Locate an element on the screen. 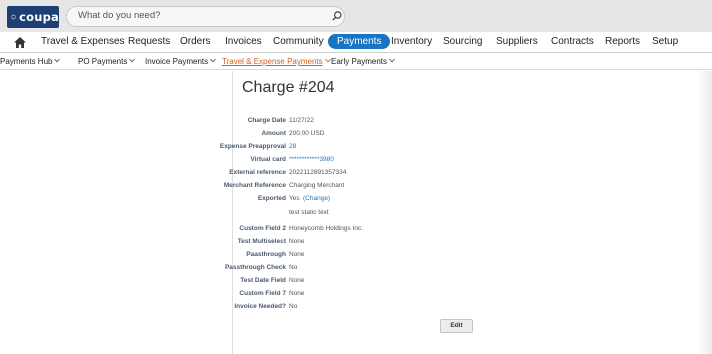  nav-setup: Setup is located at coordinates (665, 41).